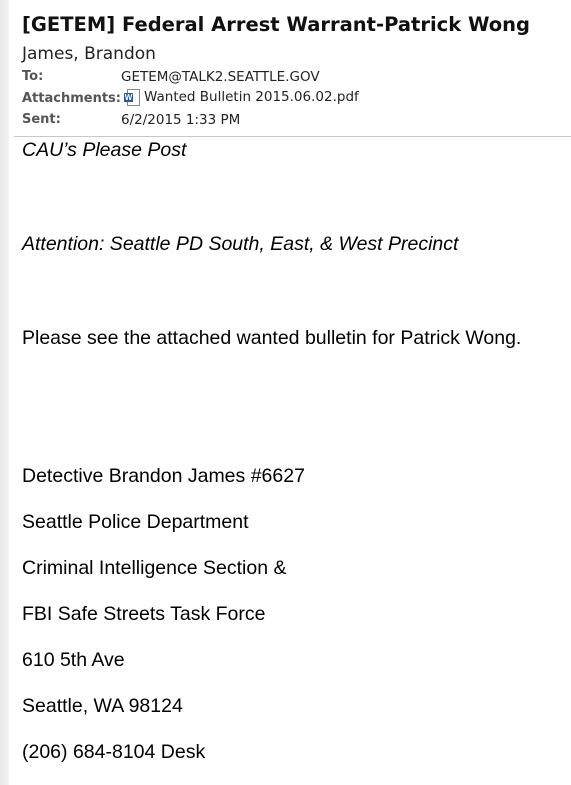  What do you see at coordinates (71, 98) in the screenshot?
I see `attachments-label: Attachments:` at bounding box center [71, 98].